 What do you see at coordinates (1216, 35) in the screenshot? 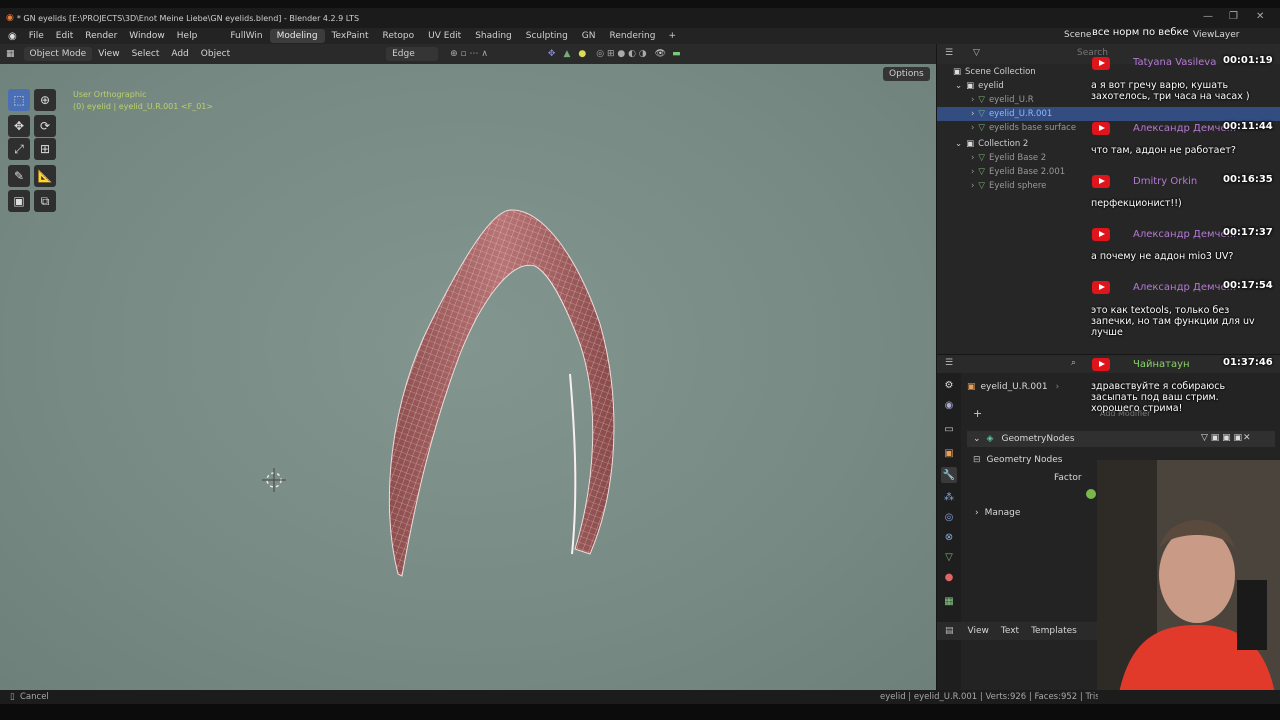
I see `viewlayer-selector: ViewLayer` at bounding box center [1216, 35].